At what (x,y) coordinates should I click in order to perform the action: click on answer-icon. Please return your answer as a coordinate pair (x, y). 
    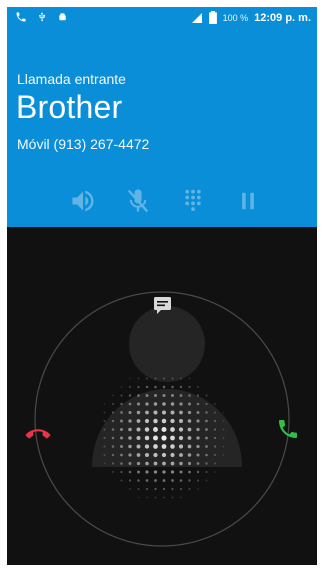
    Looking at the image, I should click on (288, 429).